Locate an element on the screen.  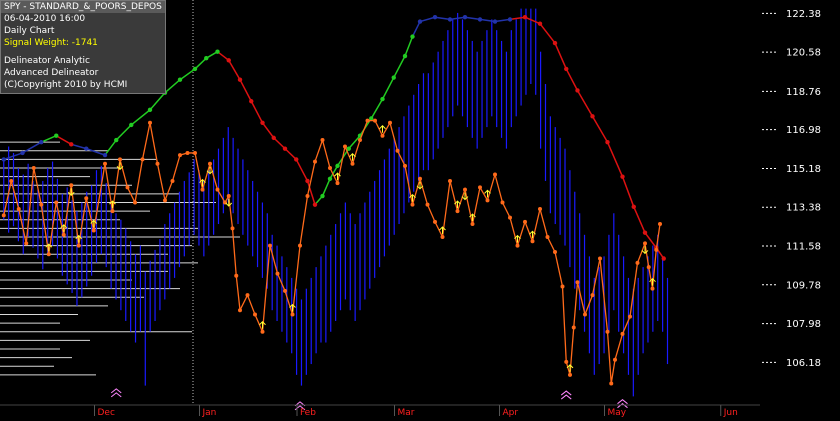
price-label: 118.76 is located at coordinates (803, 92).